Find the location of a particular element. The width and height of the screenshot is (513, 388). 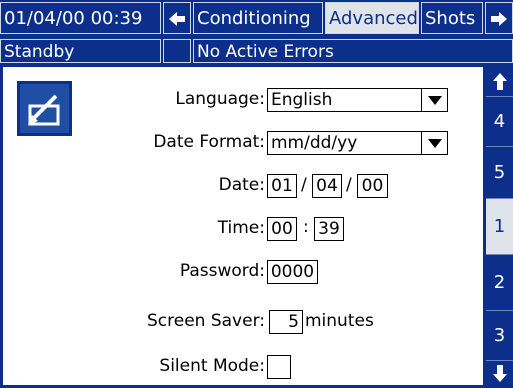

nav-right-button is located at coordinates (499, 18).